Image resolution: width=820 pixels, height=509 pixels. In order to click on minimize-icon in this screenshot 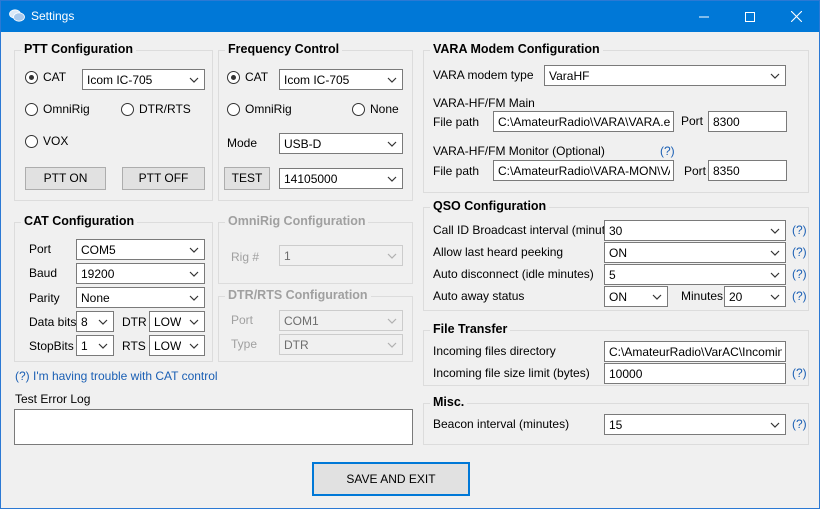, I will do `click(704, 17)`.